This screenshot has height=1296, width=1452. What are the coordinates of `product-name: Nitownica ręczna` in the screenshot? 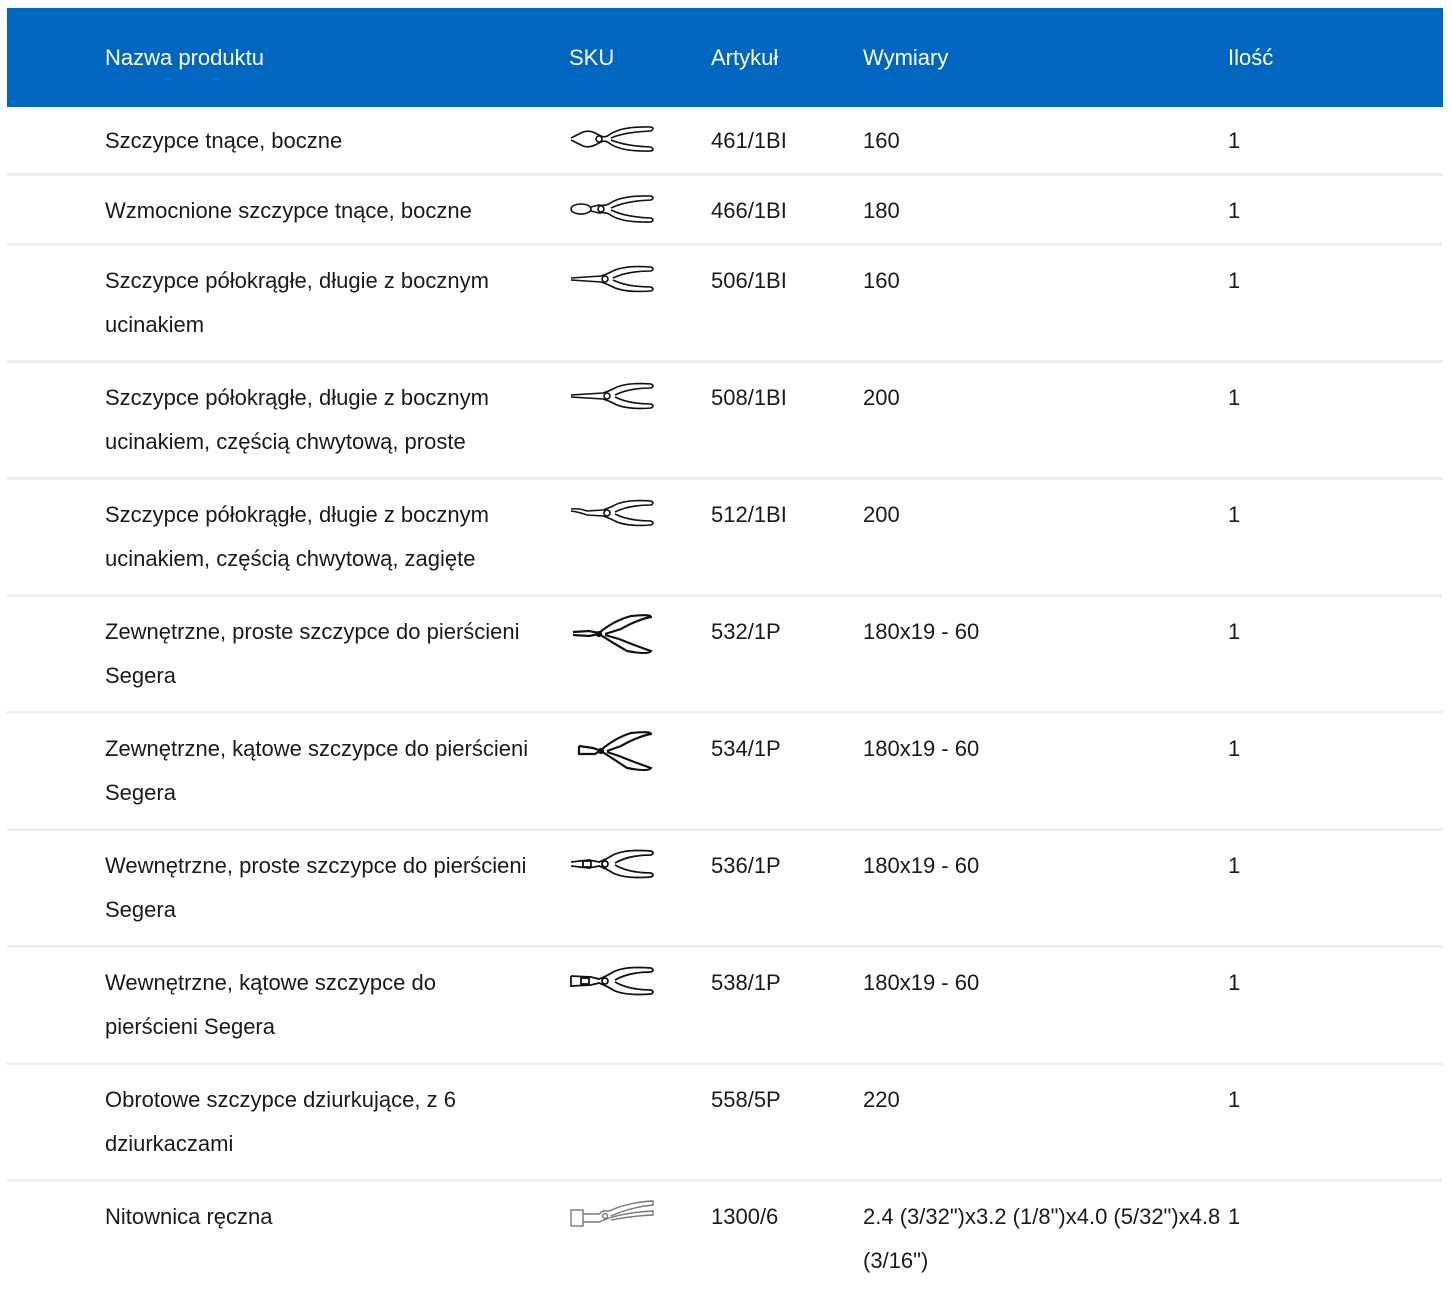 It's located at (288, 1238).